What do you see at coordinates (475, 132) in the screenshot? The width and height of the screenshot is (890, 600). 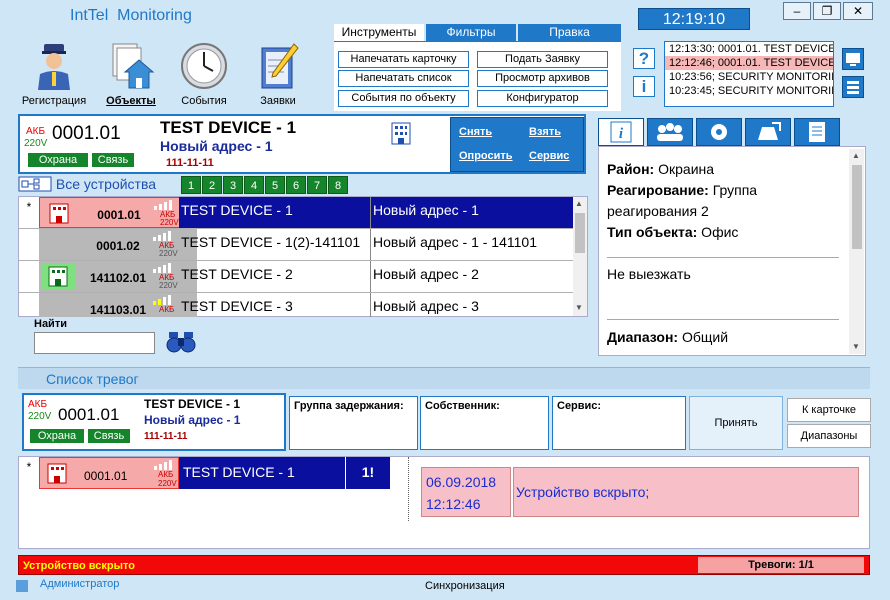 I see `disarm-link: Снять` at bounding box center [475, 132].